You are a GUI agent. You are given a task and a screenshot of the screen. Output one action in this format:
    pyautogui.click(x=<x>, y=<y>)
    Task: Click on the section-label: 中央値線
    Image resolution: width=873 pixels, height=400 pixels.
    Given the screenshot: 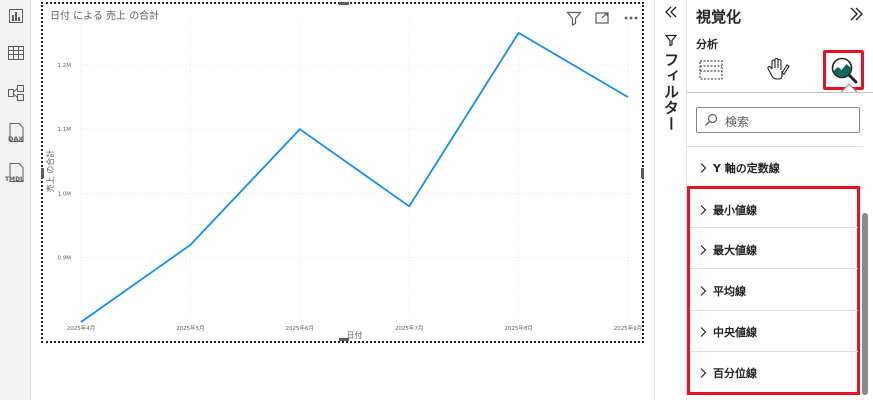 What is the action you would take?
    pyautogui.click(x=735, y=332)
    